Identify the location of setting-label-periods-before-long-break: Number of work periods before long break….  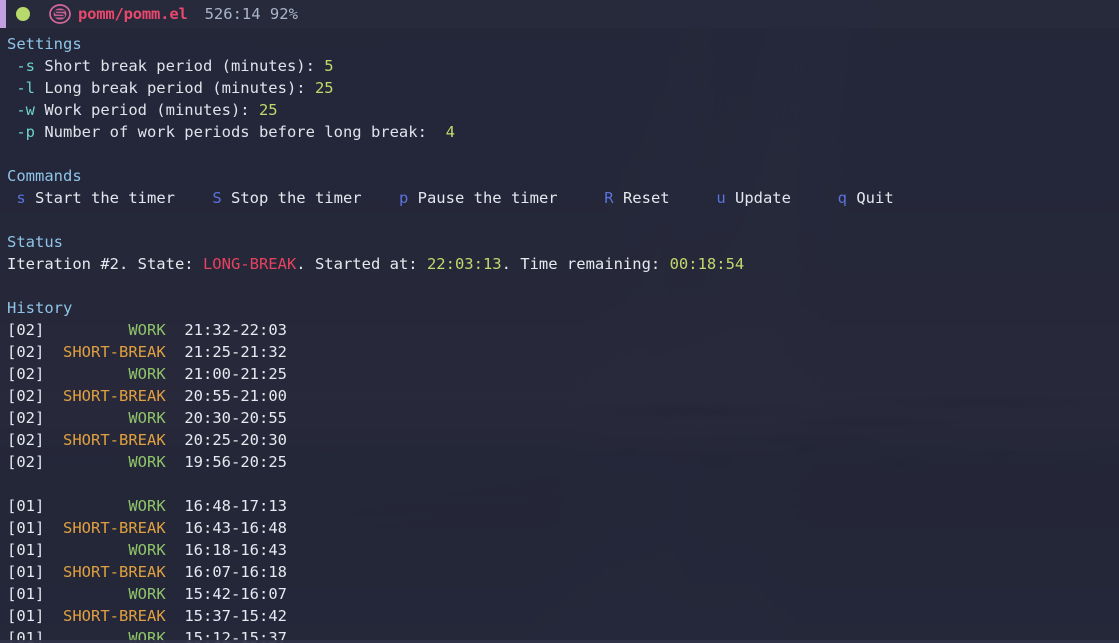
(245, 132).